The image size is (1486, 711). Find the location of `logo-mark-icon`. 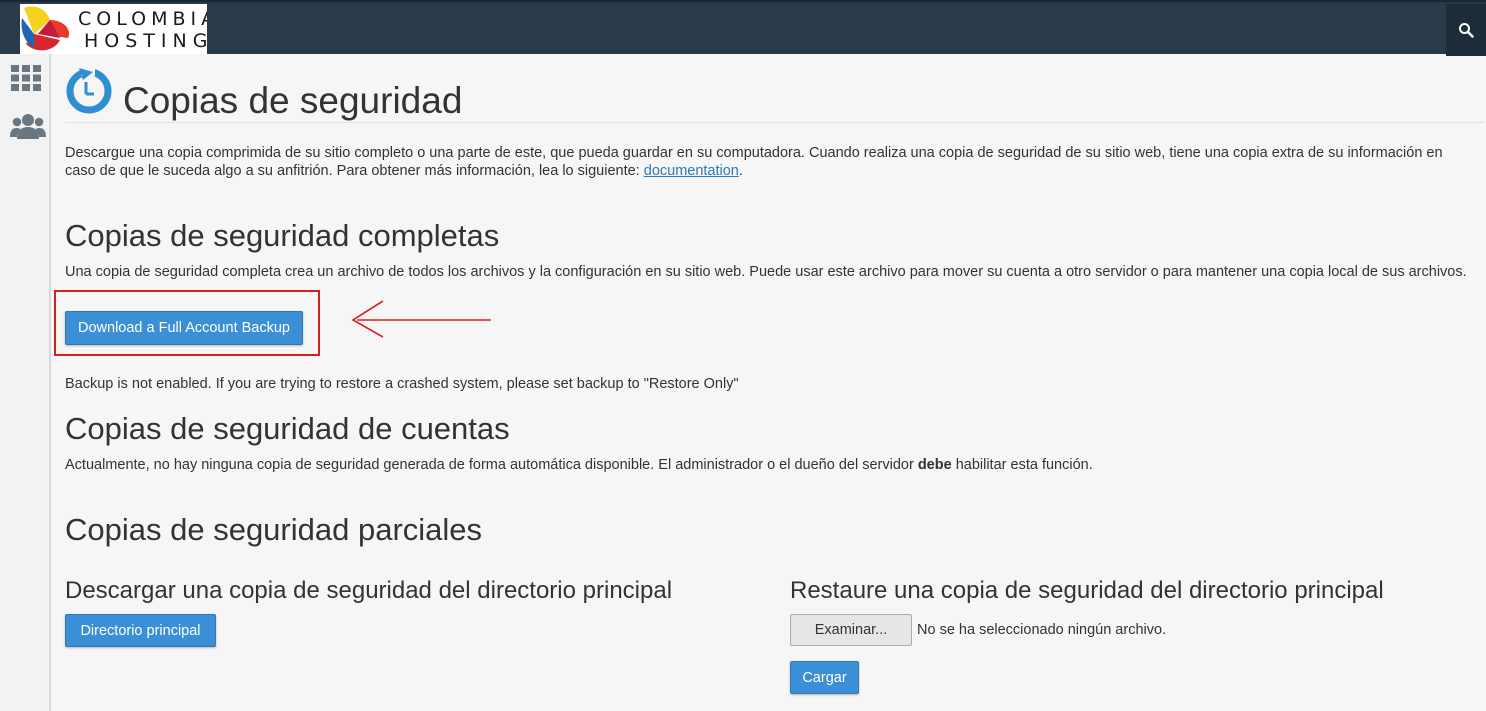

logo-mark-icon is located at coordinates (45, 28).